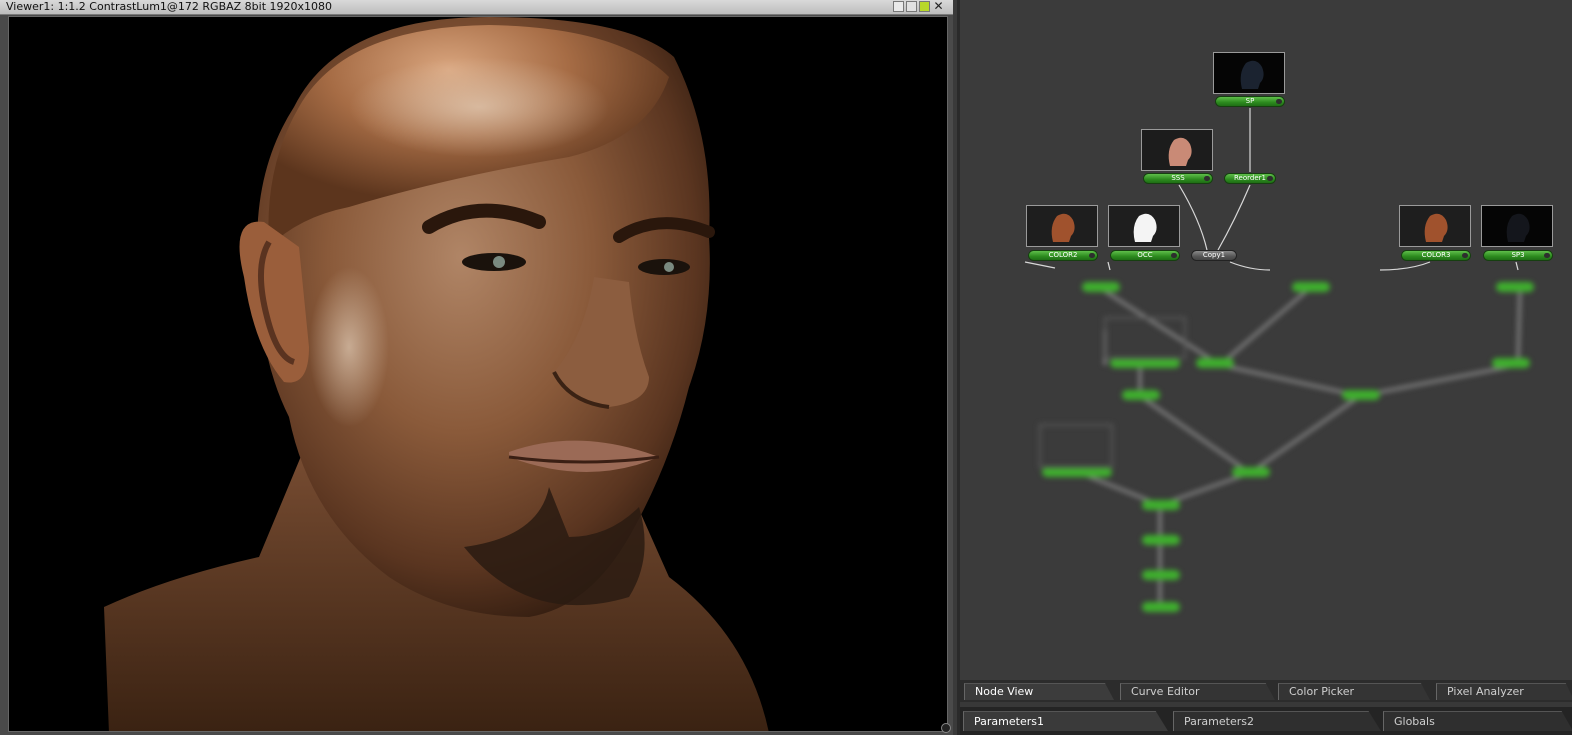  What do you see at coordinates (1063, 255) in the screenshot?
I see `node-color2: COLOR2` at bounding box center [1063, 255].